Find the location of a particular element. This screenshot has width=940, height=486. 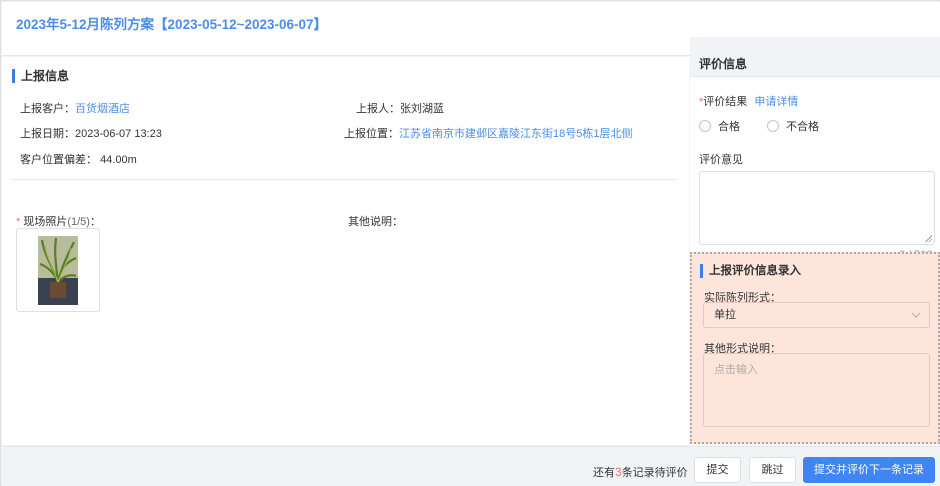

radio-pass: 合格 is located at coordinates (719, 126).